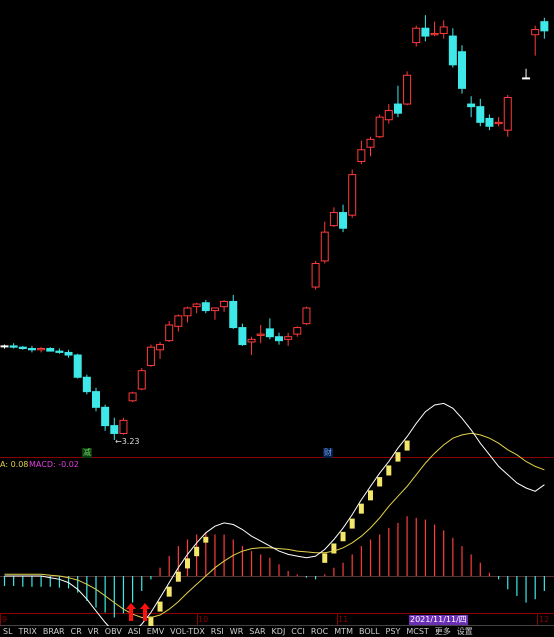  Describe the element at coordinates (343, 631) in the screenshot. I see `tab-15: MTM` at that location.